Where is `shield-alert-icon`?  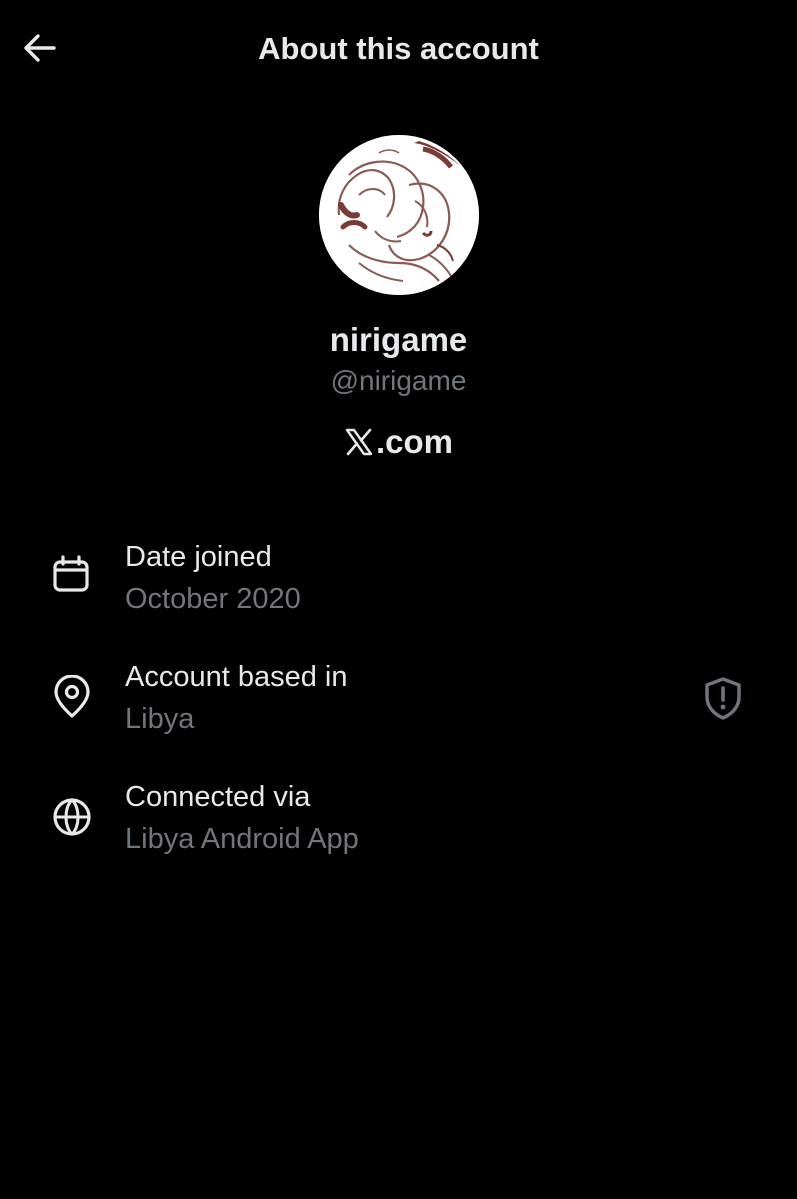
shield-alert-icon is located at coordinates (723, 698).